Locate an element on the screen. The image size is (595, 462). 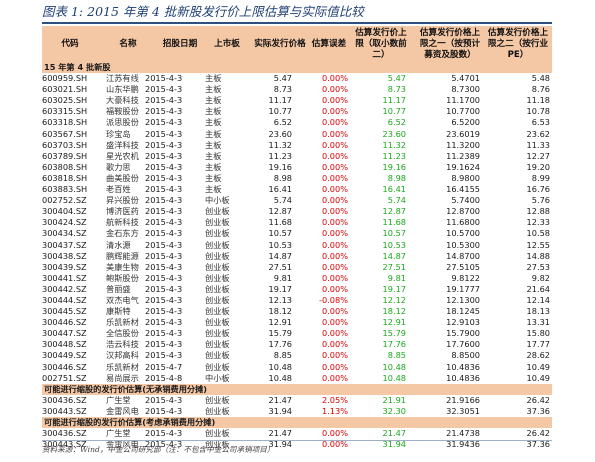
cell-upper2: 18.1245 is located at coordinates (463, 311).